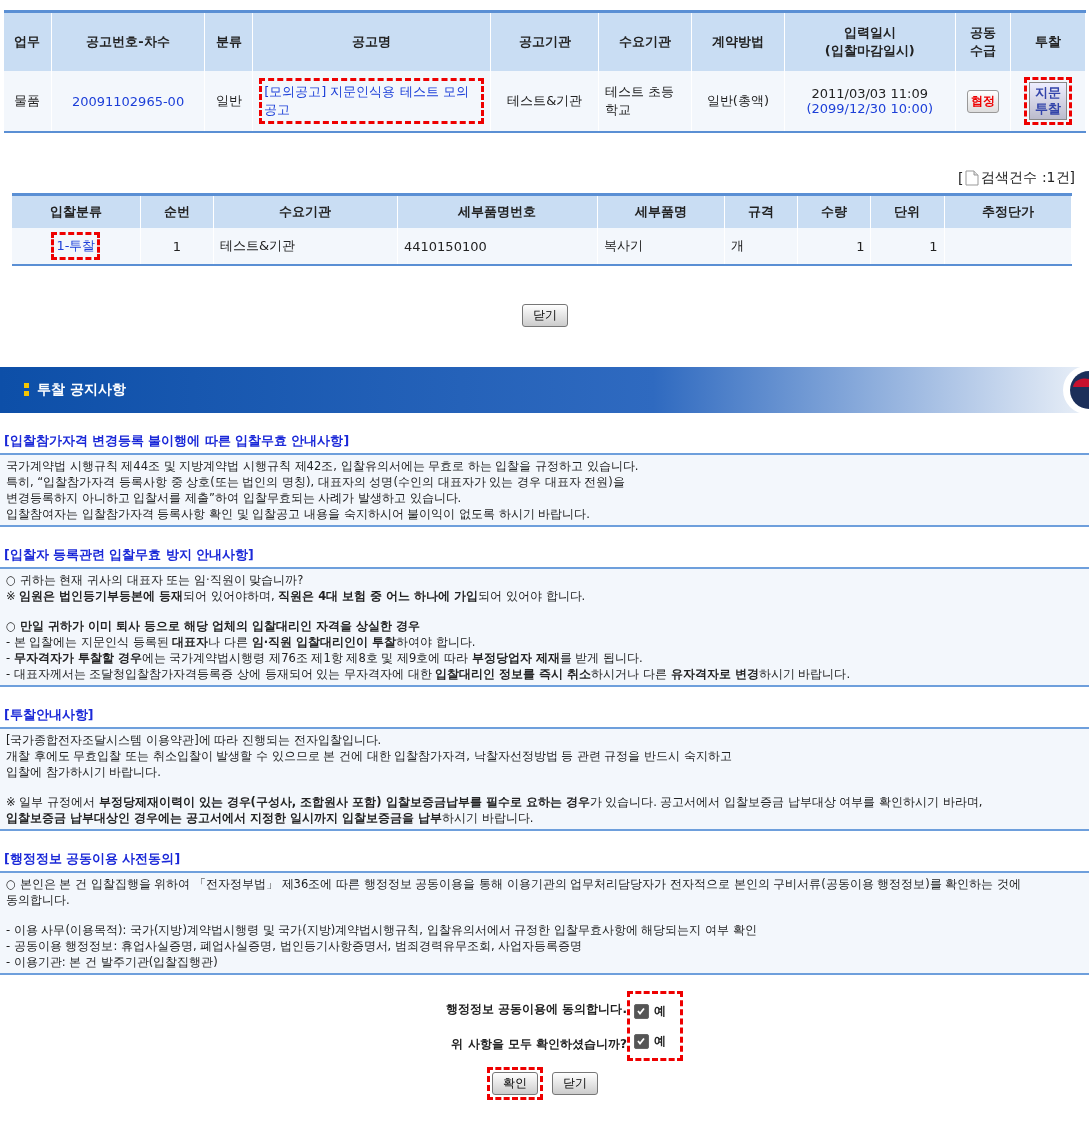 This screenshot has height=1123, width=1089. Describe the element at coordinates (371, 41) in the screenshot. I see `column-header: 공고명` at that location.